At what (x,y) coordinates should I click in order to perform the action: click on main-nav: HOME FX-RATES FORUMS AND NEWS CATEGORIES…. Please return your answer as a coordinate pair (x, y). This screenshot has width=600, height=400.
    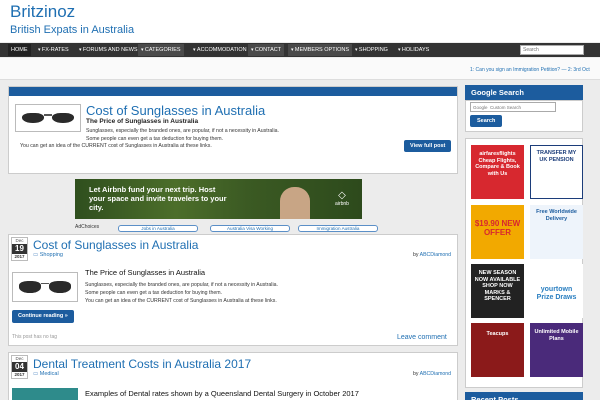
    Looking at the image, I should click on (300, 50).